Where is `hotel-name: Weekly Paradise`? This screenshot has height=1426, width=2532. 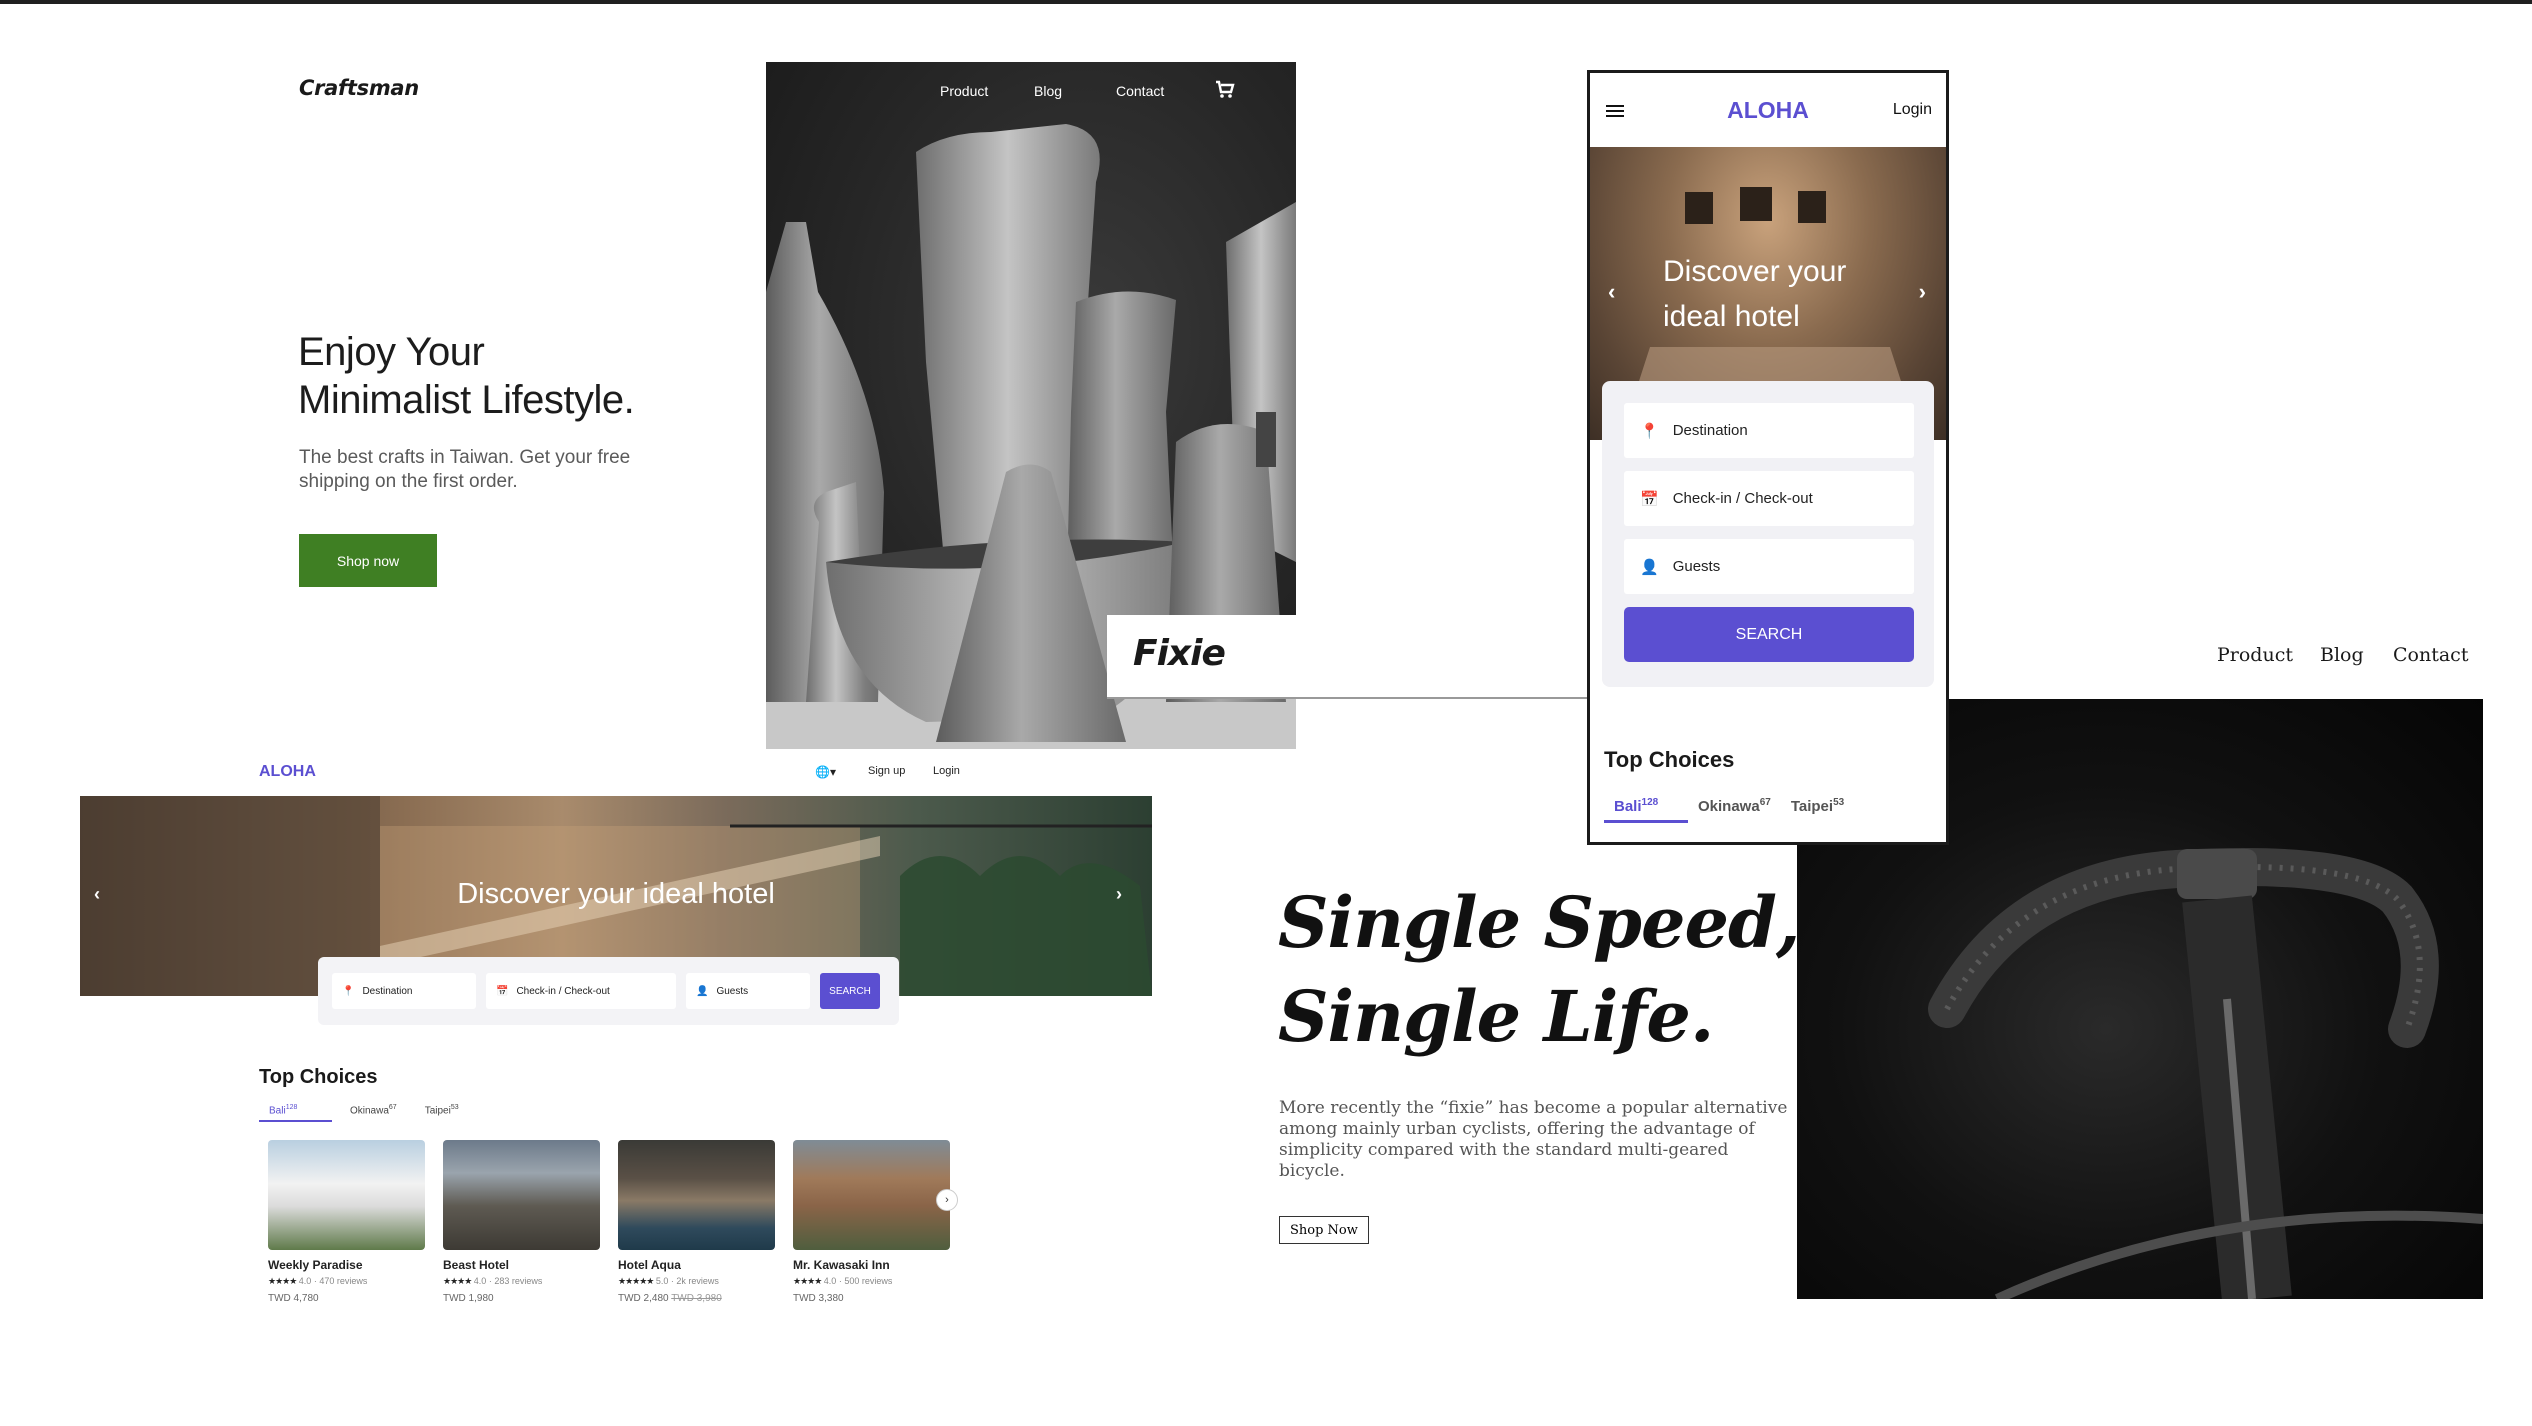 hotel-name: Weekly Paradise is located at coordinates (315, 1265).